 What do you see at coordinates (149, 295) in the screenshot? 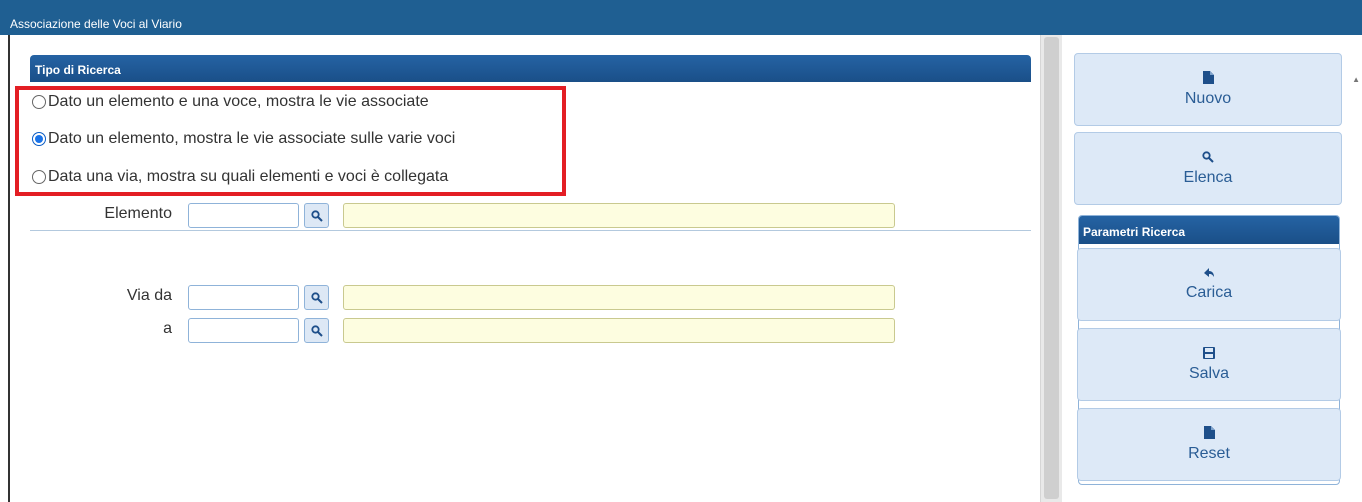
I see `via-da-label: Via da` at bounding box center [149, 295].